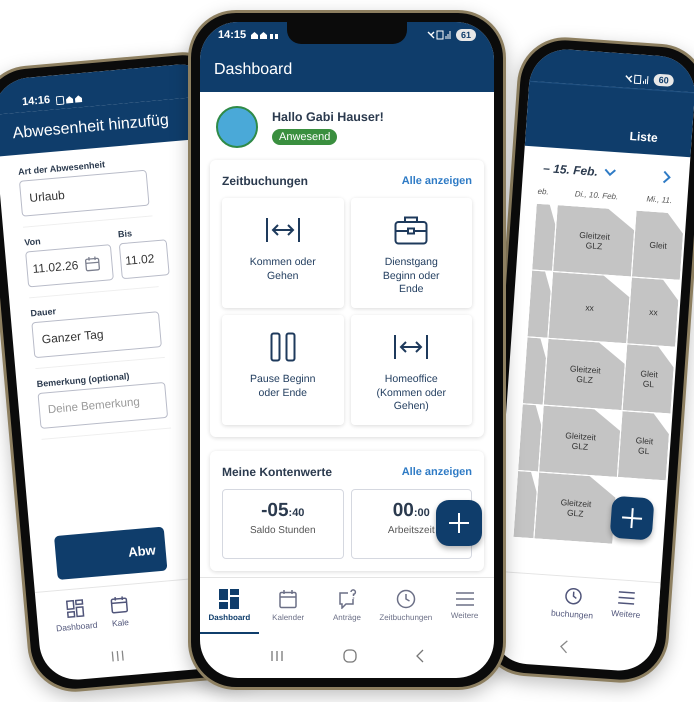 The height and width of the screenshot is (702, 694). What do you see at coordinates (91, 128) in the screenshot?
I see `page-title: Abwesenheit hinzufüg` at bounding box center [91, 128].